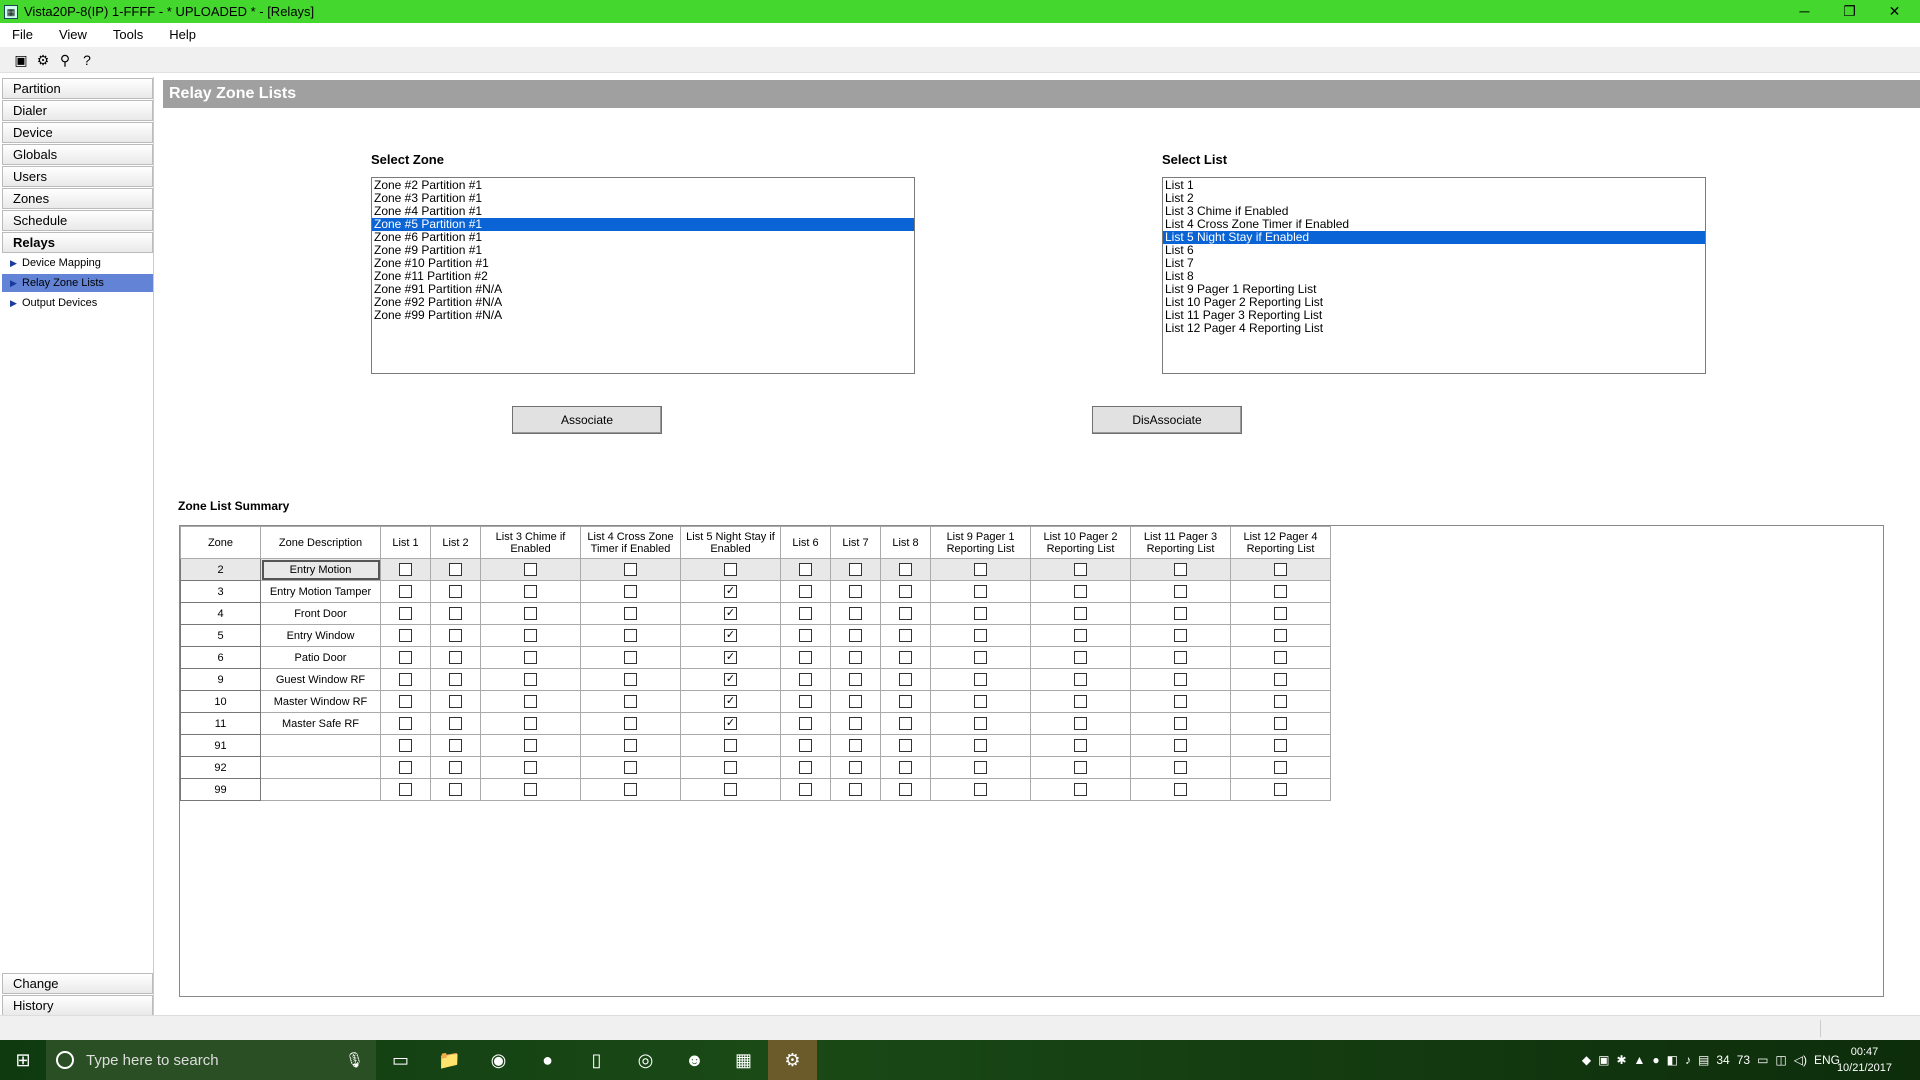 This screenshot has height=1080, width=1920. I want to click on list-item: List 7, so click(1434, 263).